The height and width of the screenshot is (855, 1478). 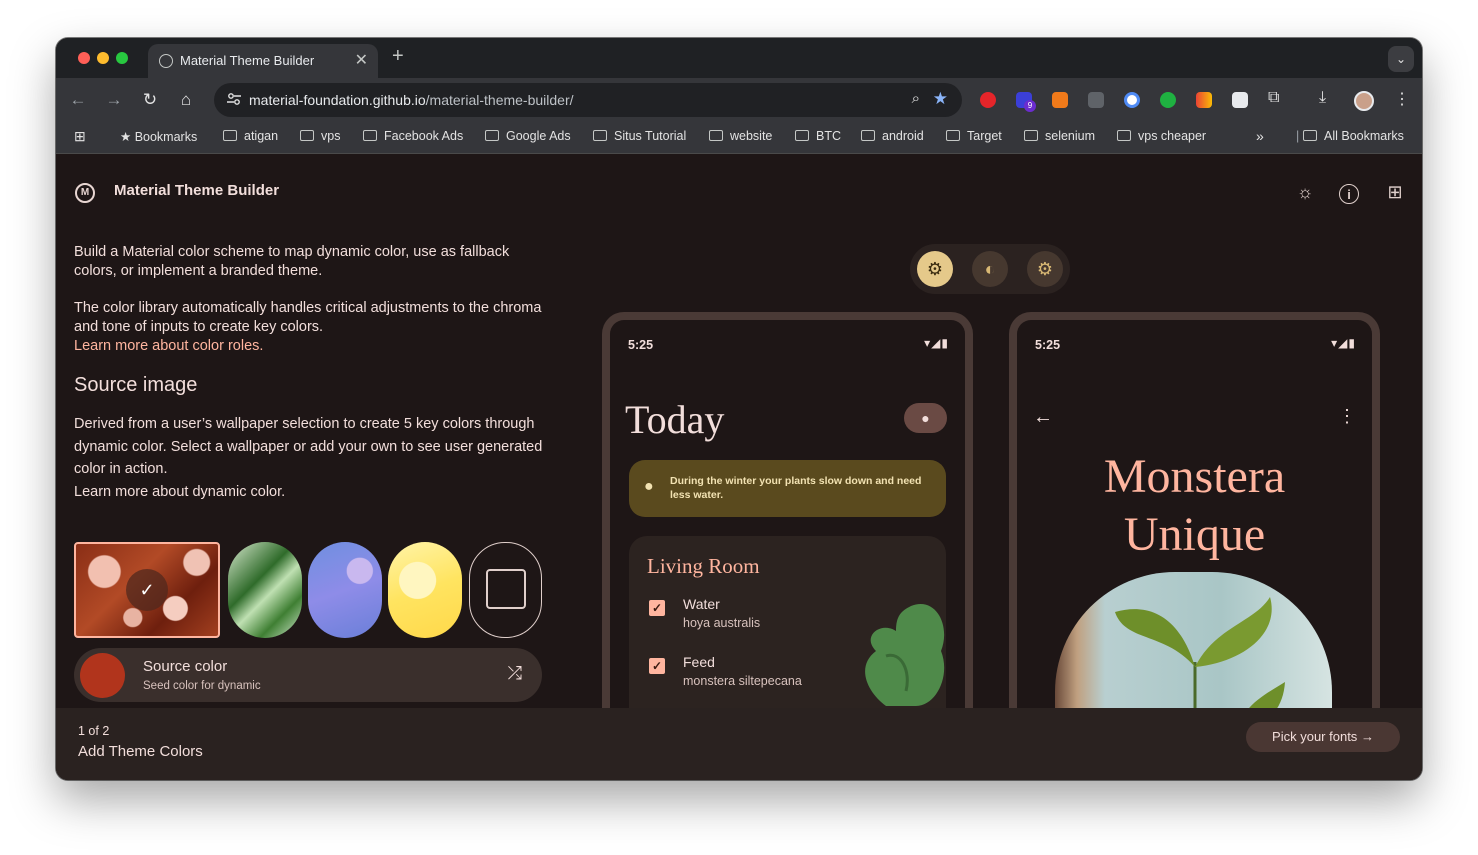 What do you see at coordinates (974, 136) in the screenshot?
I see `bookmark-folder: Target` at bounding box center [974, 136].